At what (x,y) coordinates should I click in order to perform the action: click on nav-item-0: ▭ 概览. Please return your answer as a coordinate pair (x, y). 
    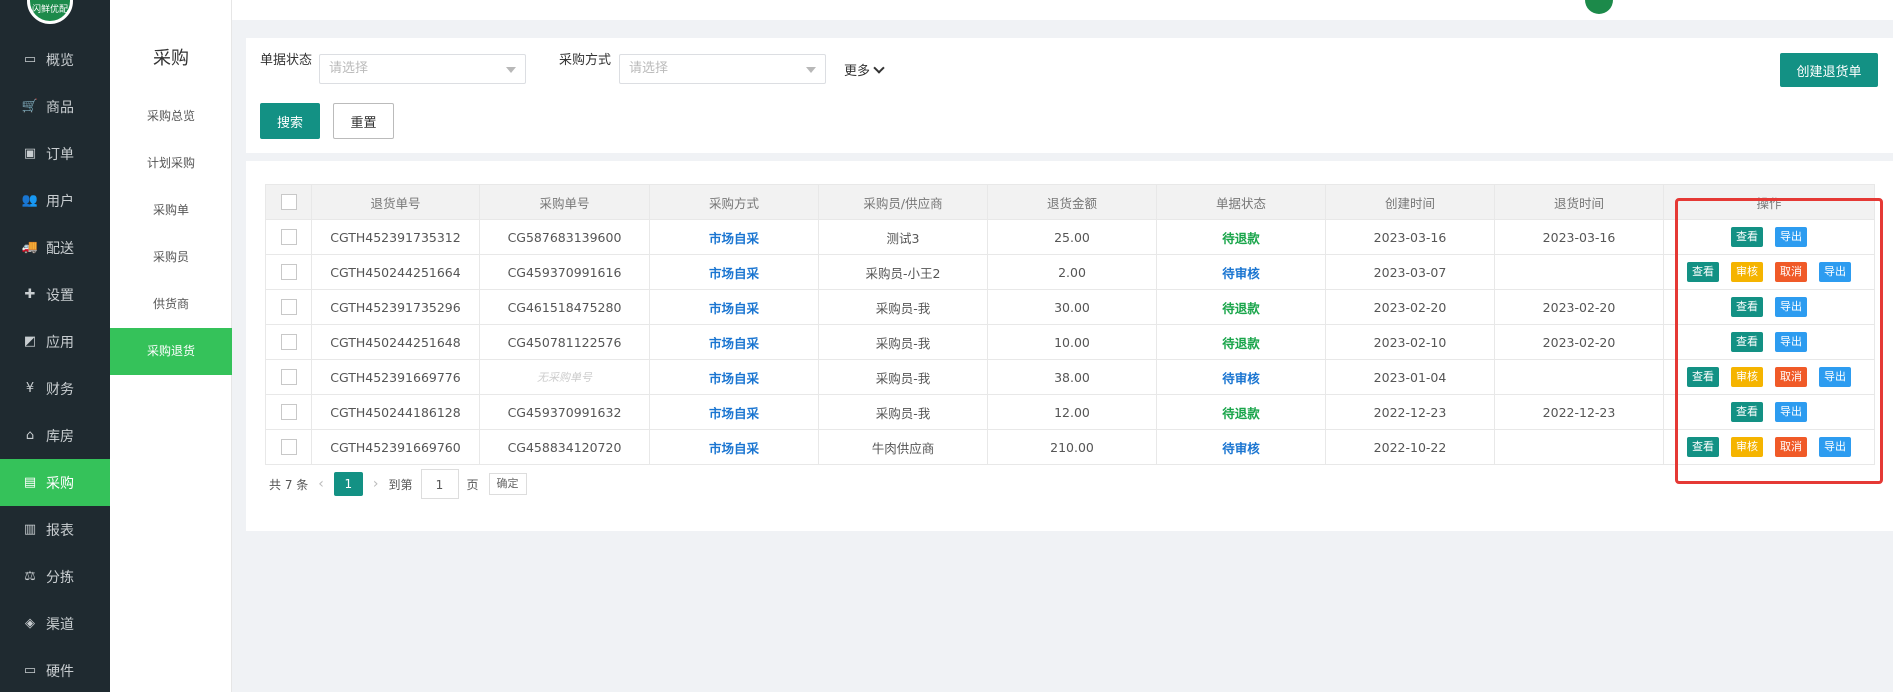
    Looking at the image, I should click on (55, 59).